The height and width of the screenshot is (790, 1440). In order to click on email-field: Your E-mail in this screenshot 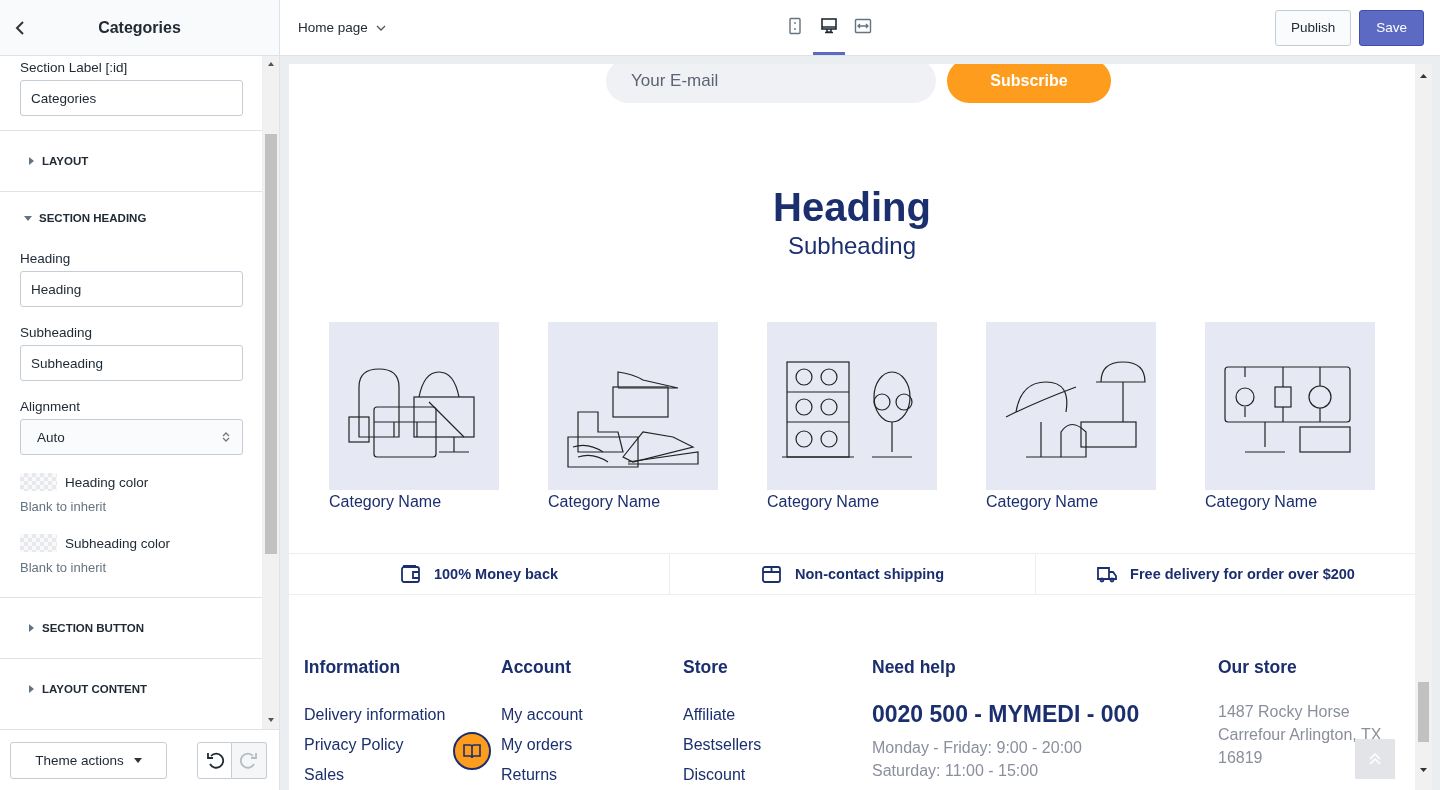, I will do `click(771, 83)`.